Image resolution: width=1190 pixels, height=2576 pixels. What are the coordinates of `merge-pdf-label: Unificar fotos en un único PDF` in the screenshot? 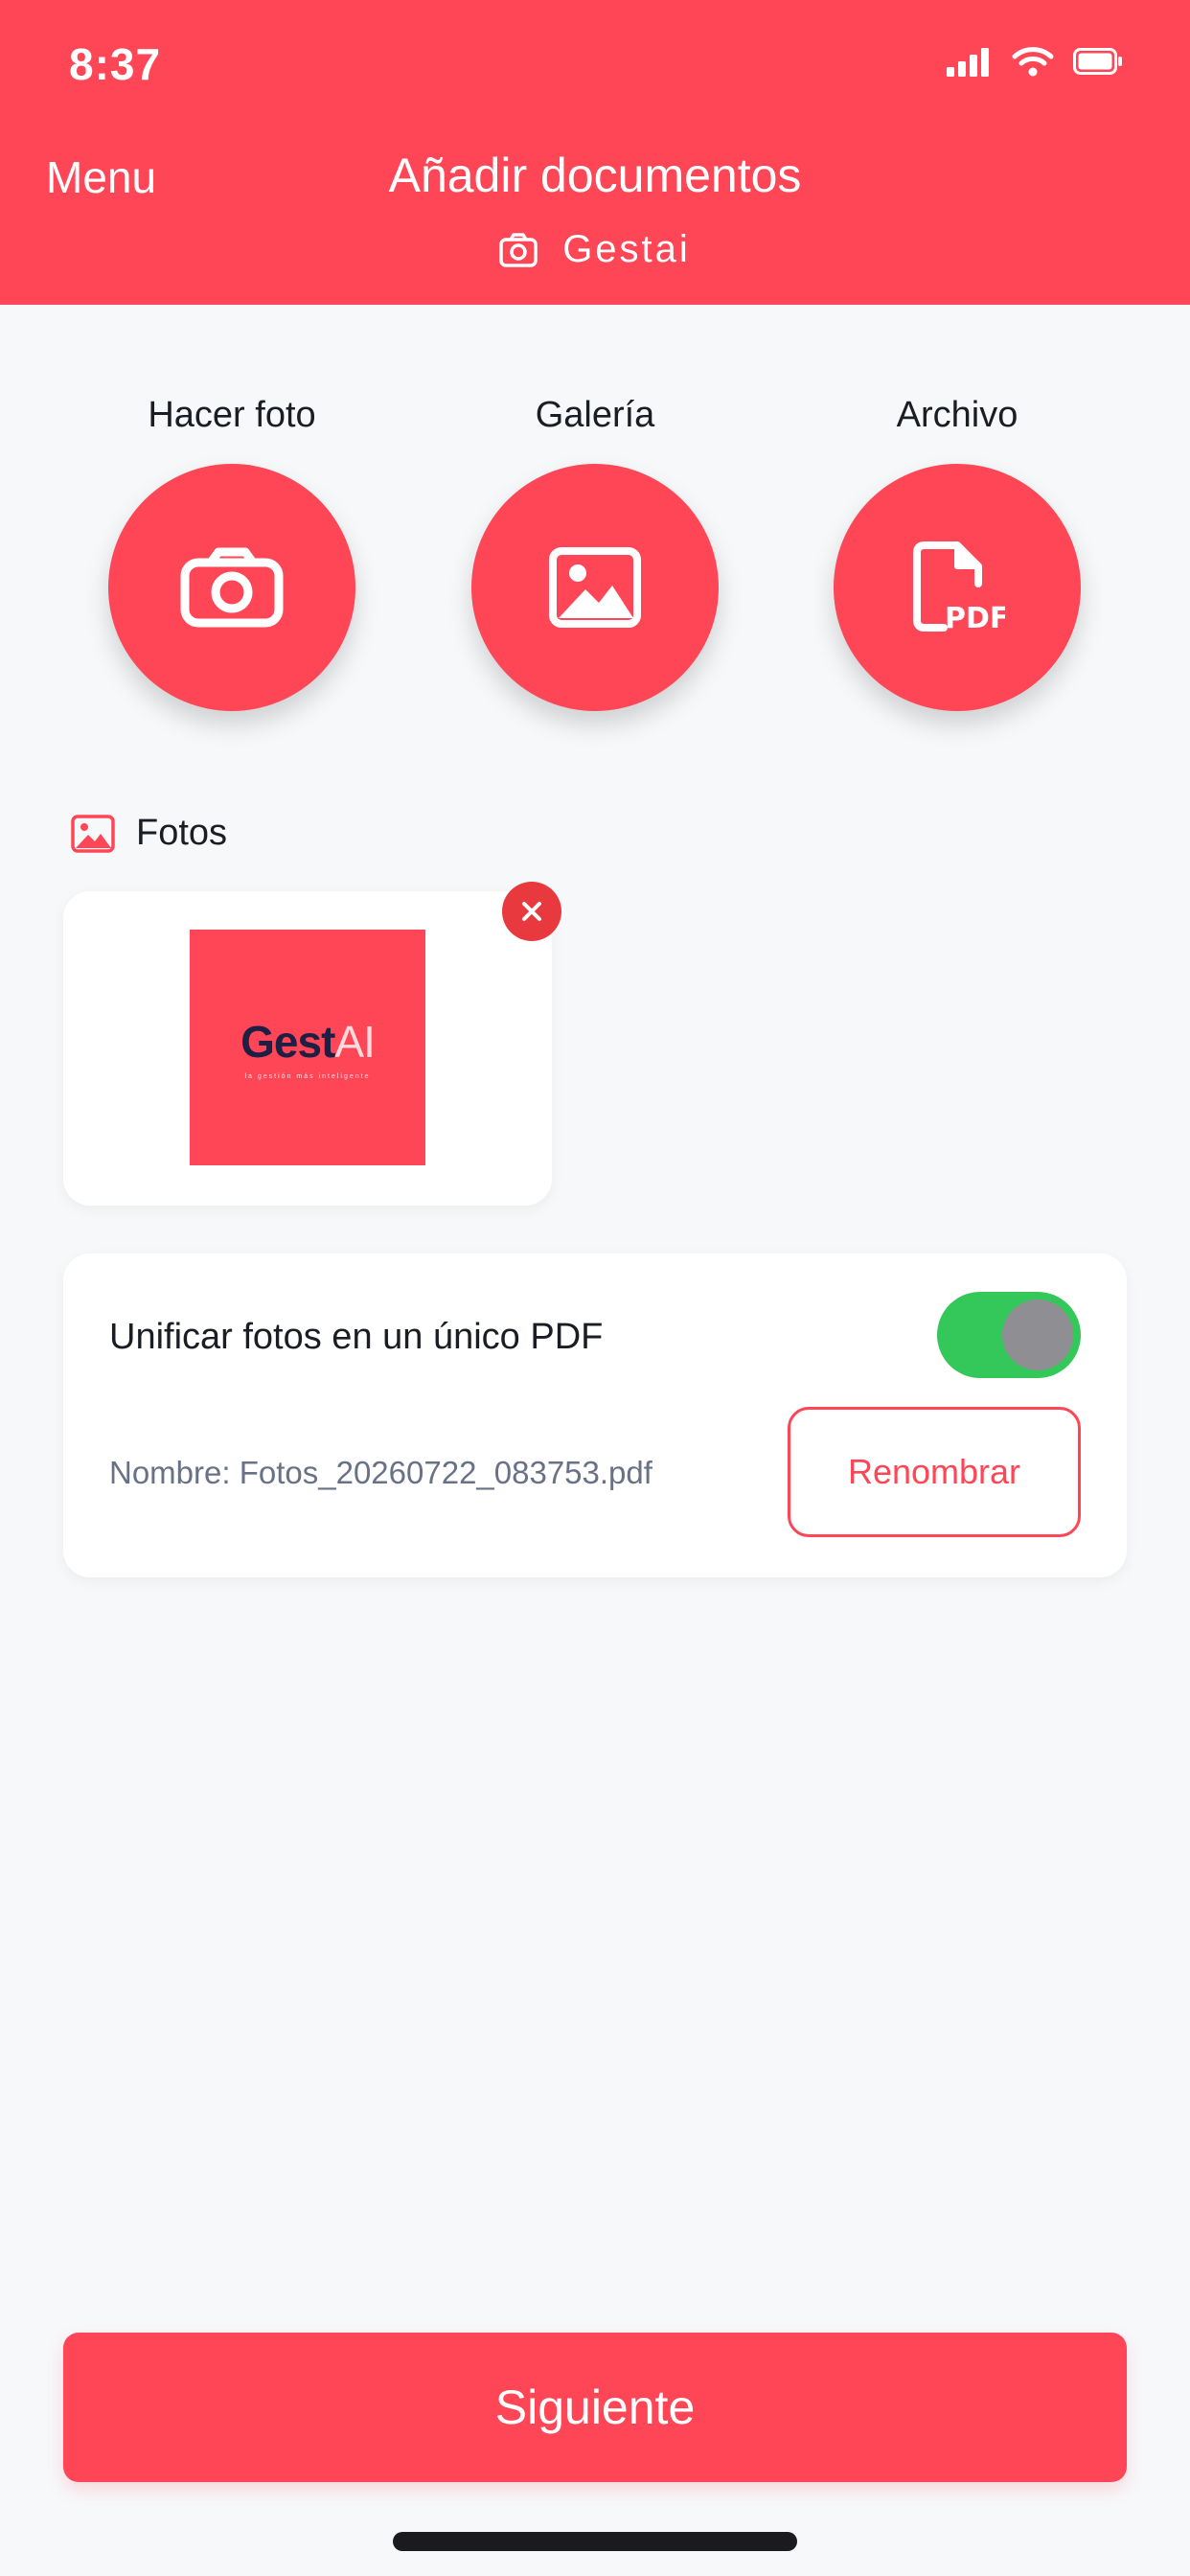 It's located at (357, 1337).